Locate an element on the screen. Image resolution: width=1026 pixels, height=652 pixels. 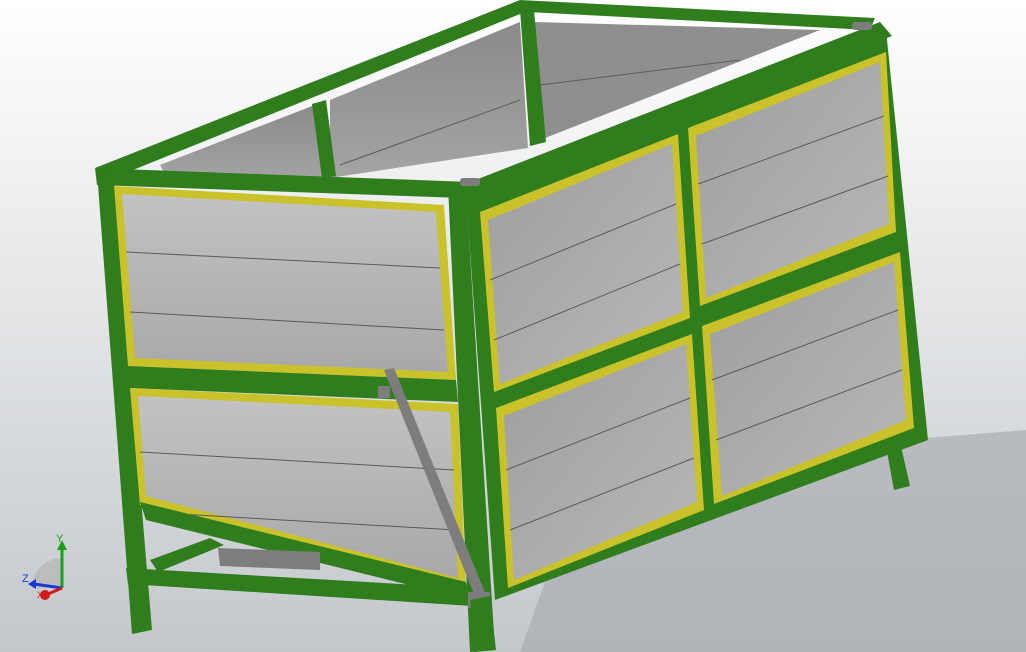
x-axis-knob is located at coordinates (45, 595).